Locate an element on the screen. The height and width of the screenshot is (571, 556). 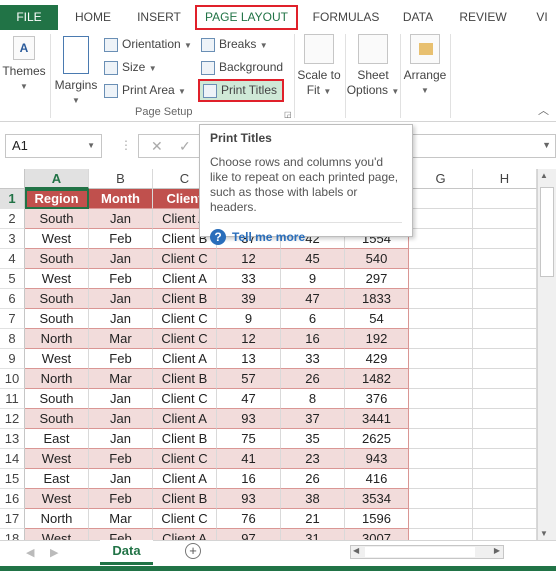
cell: 429 is located at coordinates (377, 359).